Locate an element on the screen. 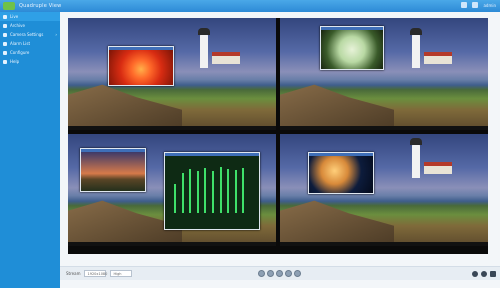 The height and width of the screenshot is (288, 500). performance-monitor is located at coordinates (212, 192).